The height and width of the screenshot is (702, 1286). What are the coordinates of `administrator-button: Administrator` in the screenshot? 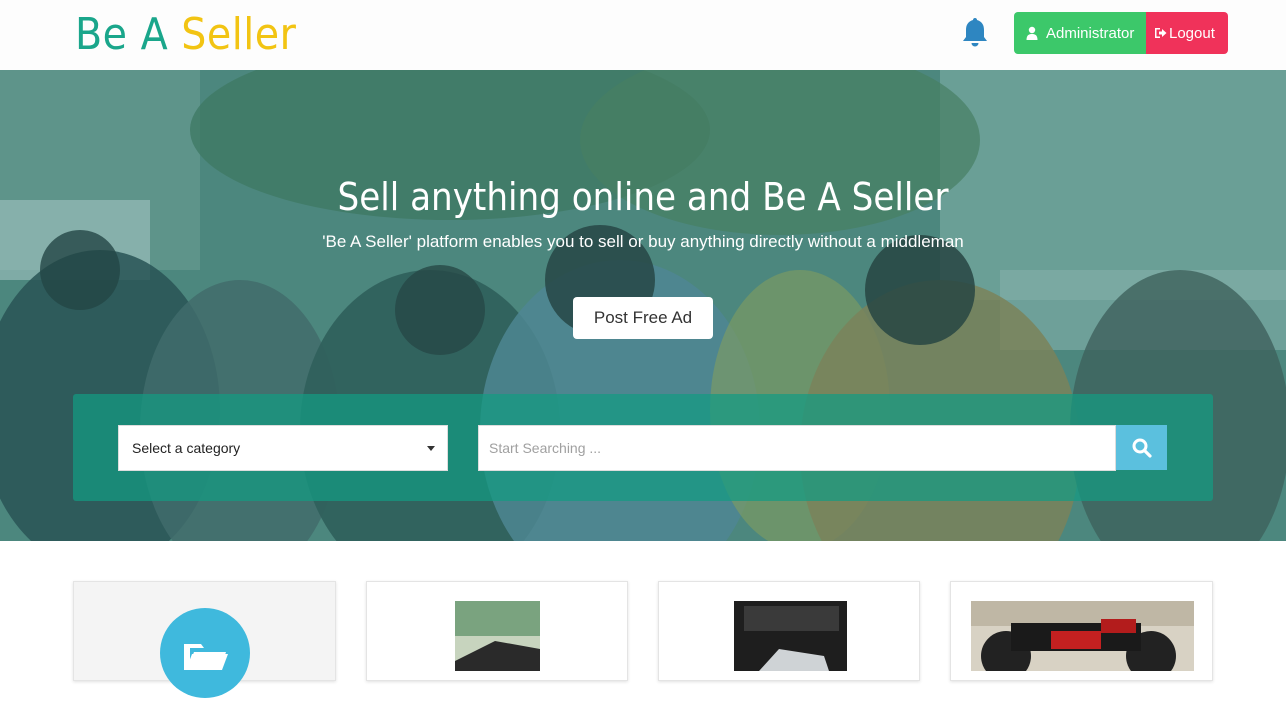 It's located at (1080, 33).